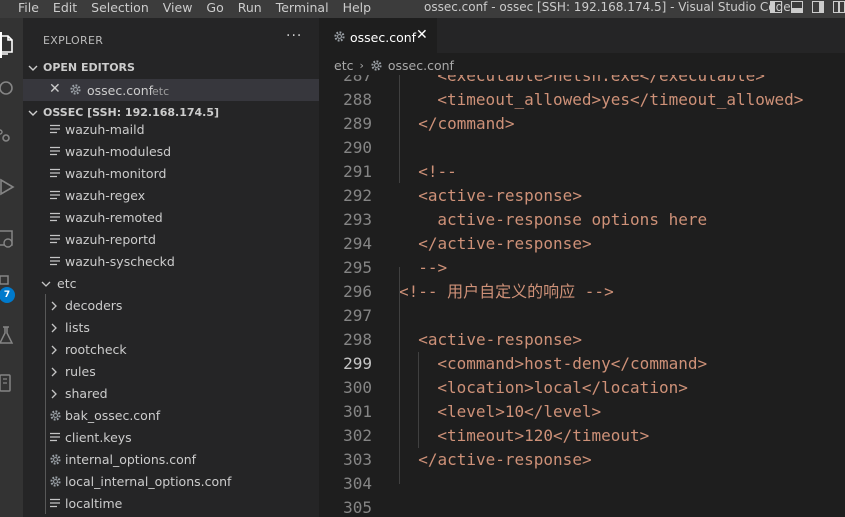 This screenshot has width=845, height=517. What do you see at coordinates (506, 291) in the screenshot?
I see `code-text: <!-- 用户自定义的响应 -->` at bounding box center [506, 291].